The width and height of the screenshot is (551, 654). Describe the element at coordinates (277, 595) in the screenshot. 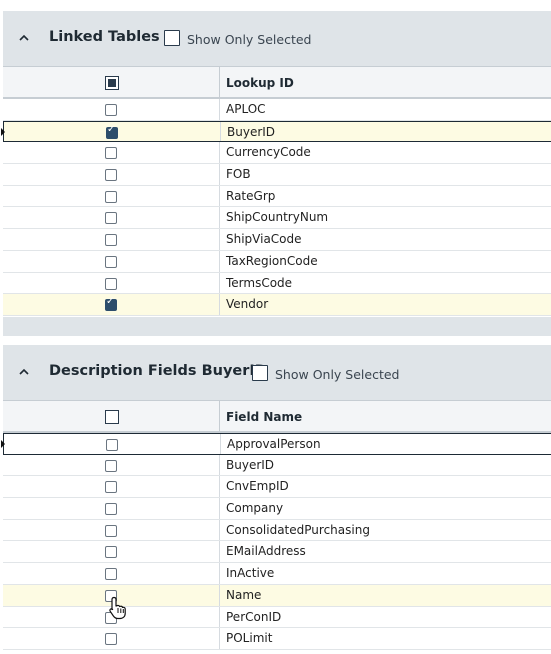

I see `table-row: Name` at that location.